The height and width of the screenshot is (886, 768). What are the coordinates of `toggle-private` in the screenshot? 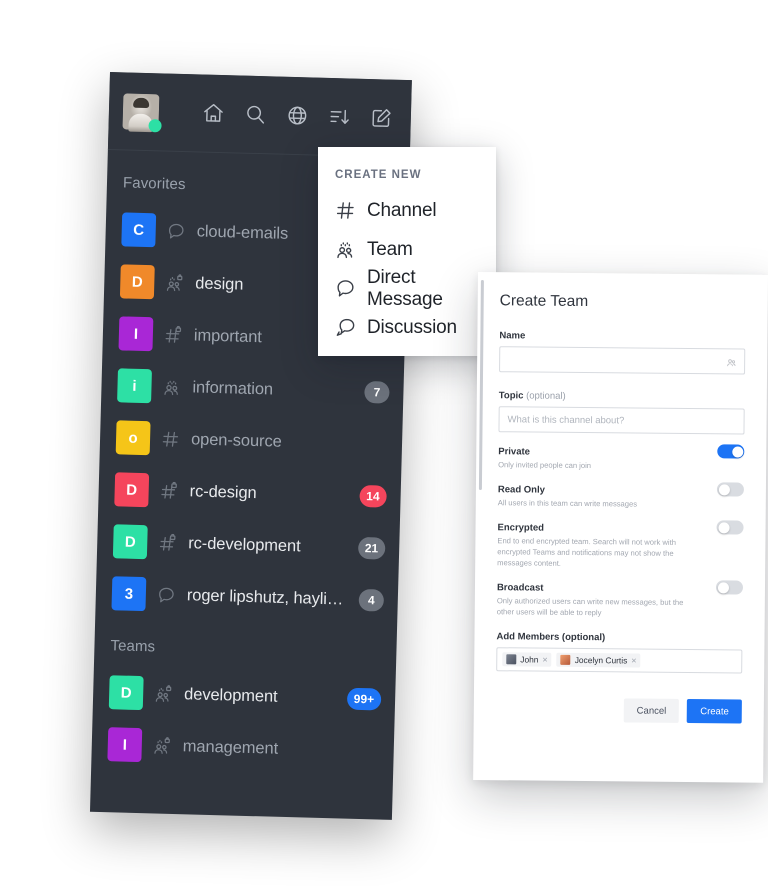 It's located at (731, 451).